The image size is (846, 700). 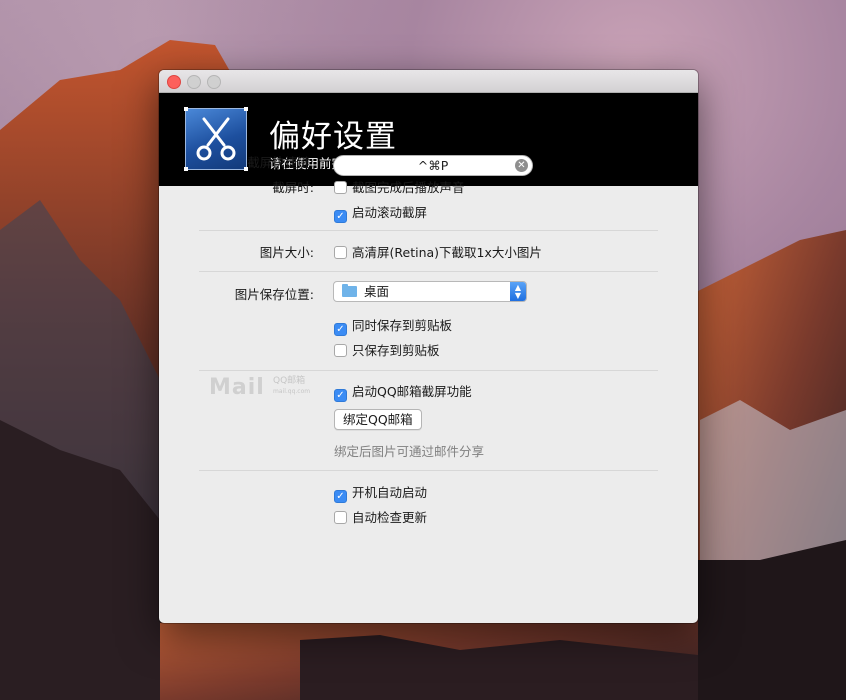 I want to click on hotkey-field: ^⌘P ✕, so click(x=433, y=165).